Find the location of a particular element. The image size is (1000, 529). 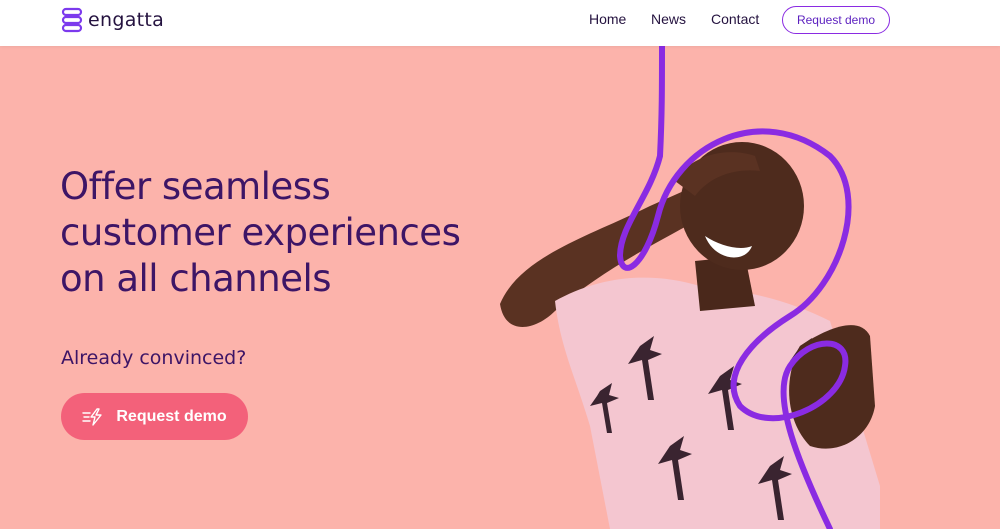

nav-news: News is located at coordinates (668, 19).